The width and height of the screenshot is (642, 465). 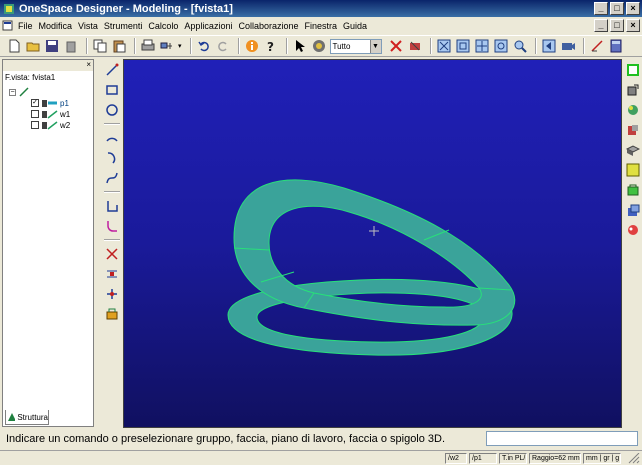 What do you see at coordinates (355, 26) in the screenshot?
I see `menu-guida: Guida` at bounding box center [355, 26].